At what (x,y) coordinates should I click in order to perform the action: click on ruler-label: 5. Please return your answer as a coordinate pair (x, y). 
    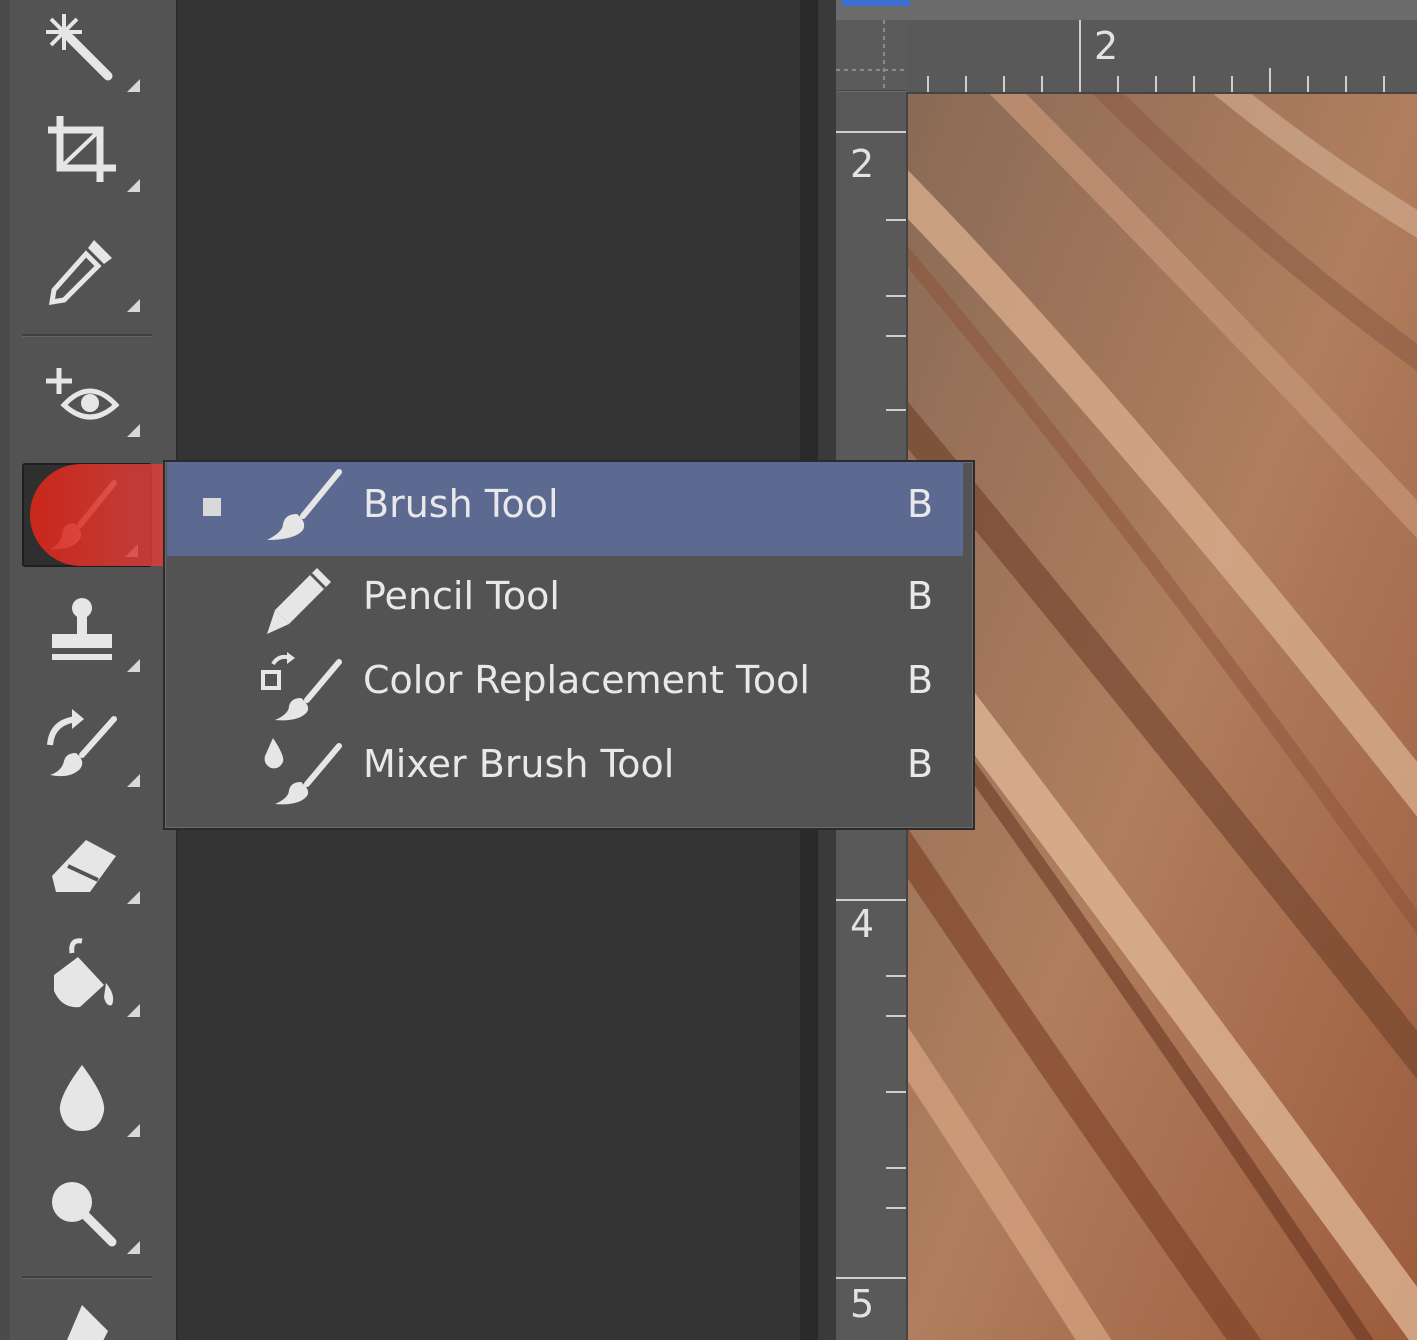
    Looking at the image, I should click on (862, 1304).